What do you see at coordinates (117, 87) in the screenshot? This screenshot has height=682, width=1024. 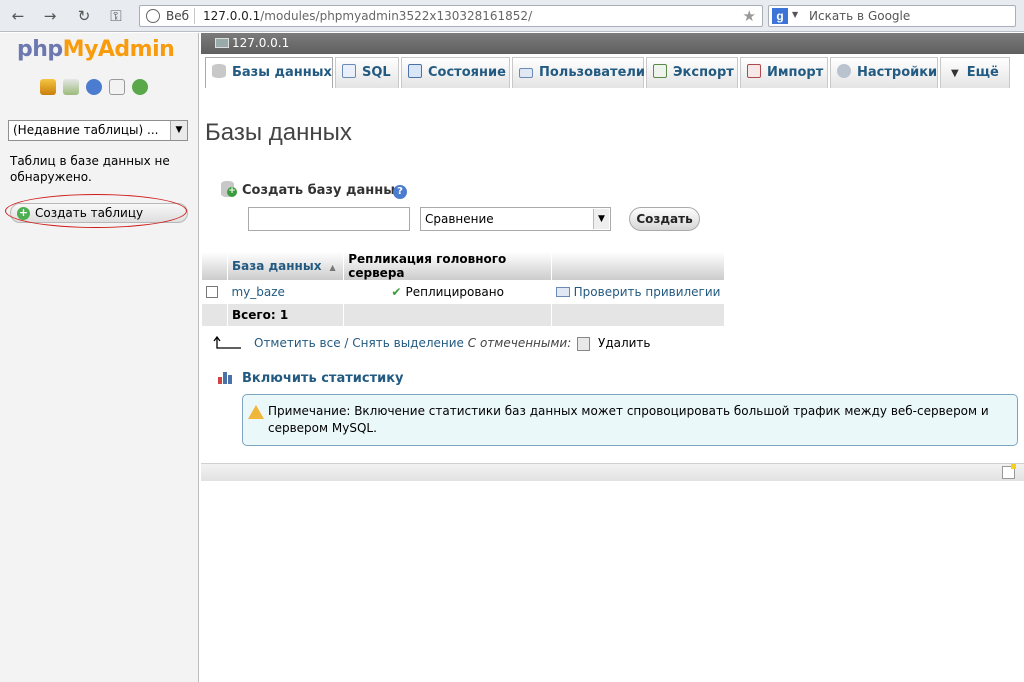 I see `docs-icon` at bounding box center [117, 87].